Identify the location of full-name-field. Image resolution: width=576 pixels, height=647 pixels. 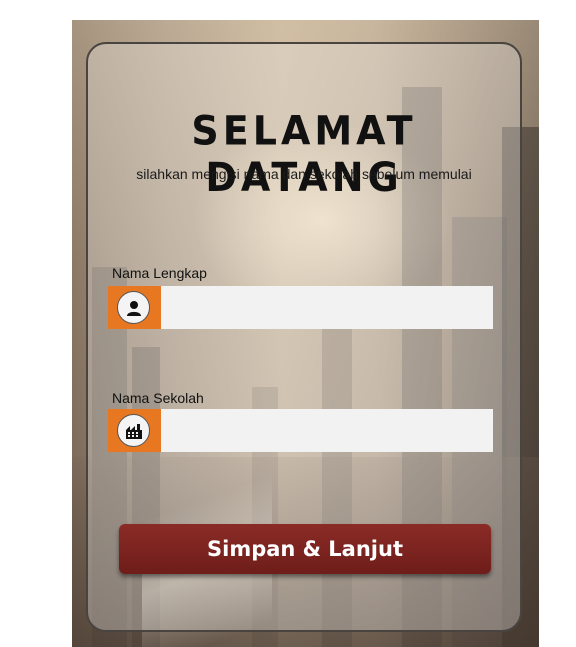
(300, 307).